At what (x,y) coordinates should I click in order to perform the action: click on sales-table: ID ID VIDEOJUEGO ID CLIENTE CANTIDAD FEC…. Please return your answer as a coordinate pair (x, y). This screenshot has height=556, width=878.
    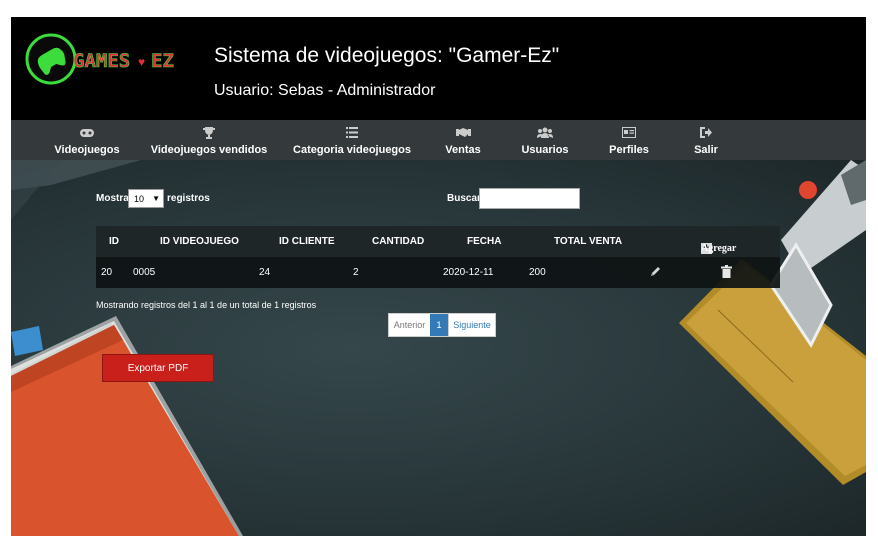
    Looking at the image, I should click on (438, 257).